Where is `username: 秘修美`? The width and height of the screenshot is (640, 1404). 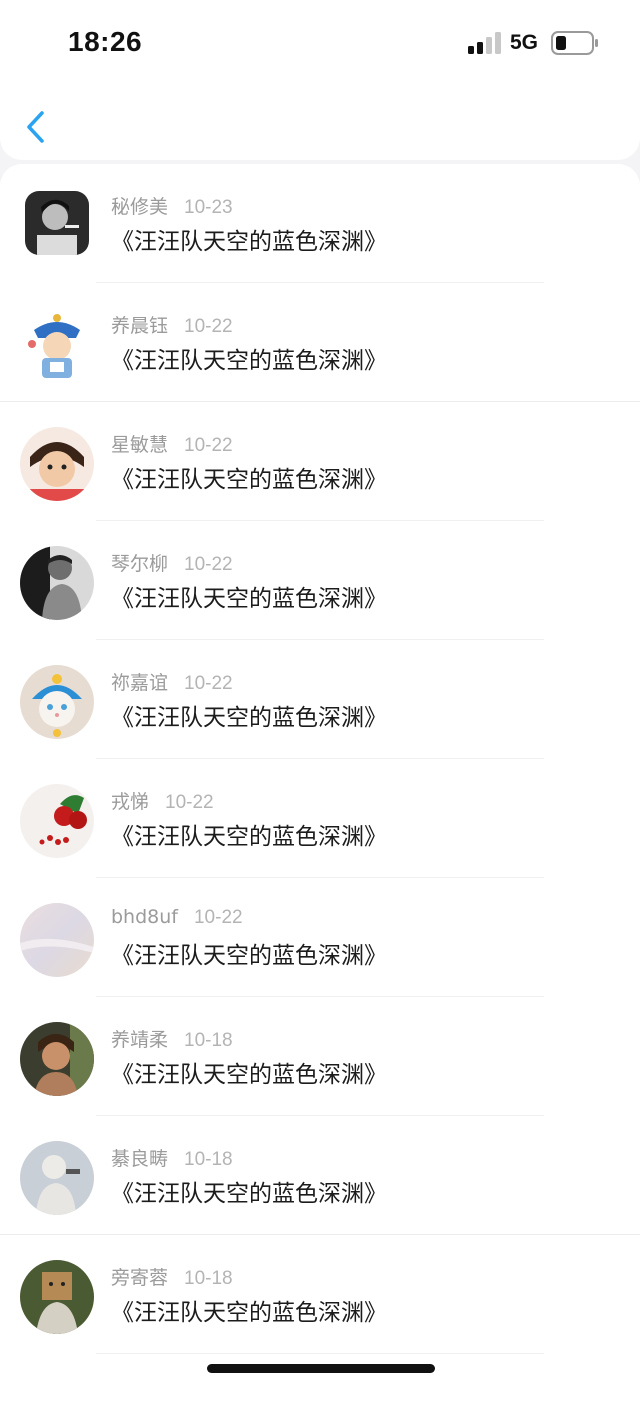 username: 秘修美 is located at coordinates (140, 207).